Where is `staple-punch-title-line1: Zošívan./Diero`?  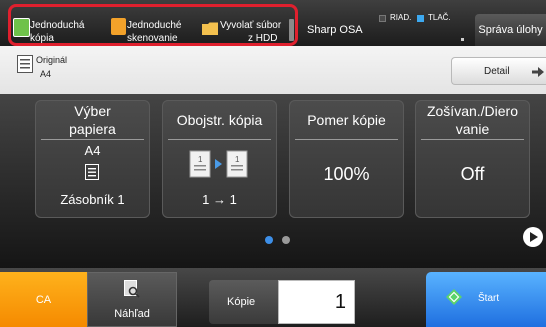 staple-punch-title-line1: Zošívan./Diero is located at coordinates (472, 111).